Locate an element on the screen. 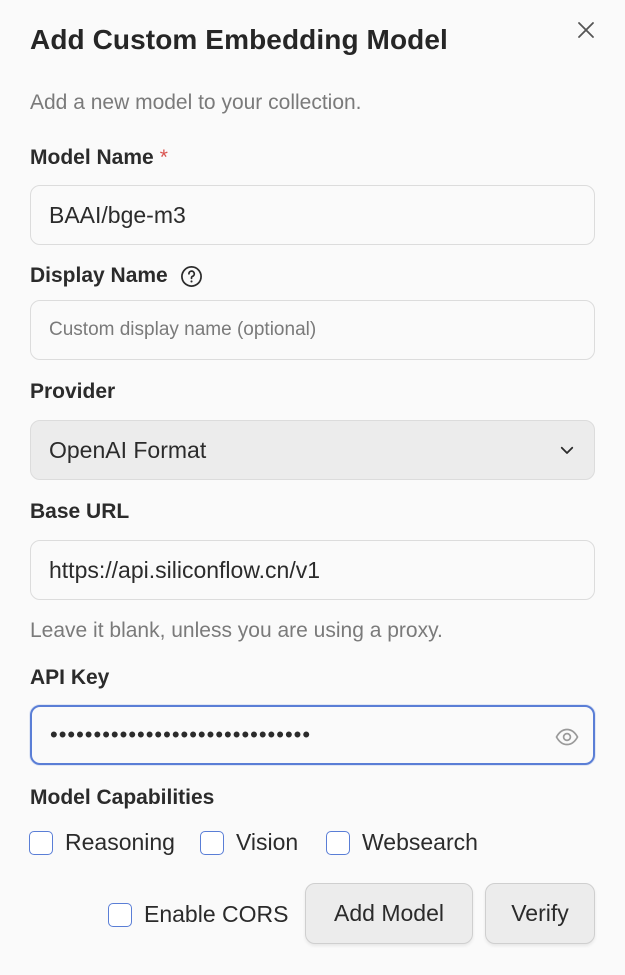 This screenshot has height=975, width=625. enable-cors-label: Enable CORS is located at coordinates (216, 914).